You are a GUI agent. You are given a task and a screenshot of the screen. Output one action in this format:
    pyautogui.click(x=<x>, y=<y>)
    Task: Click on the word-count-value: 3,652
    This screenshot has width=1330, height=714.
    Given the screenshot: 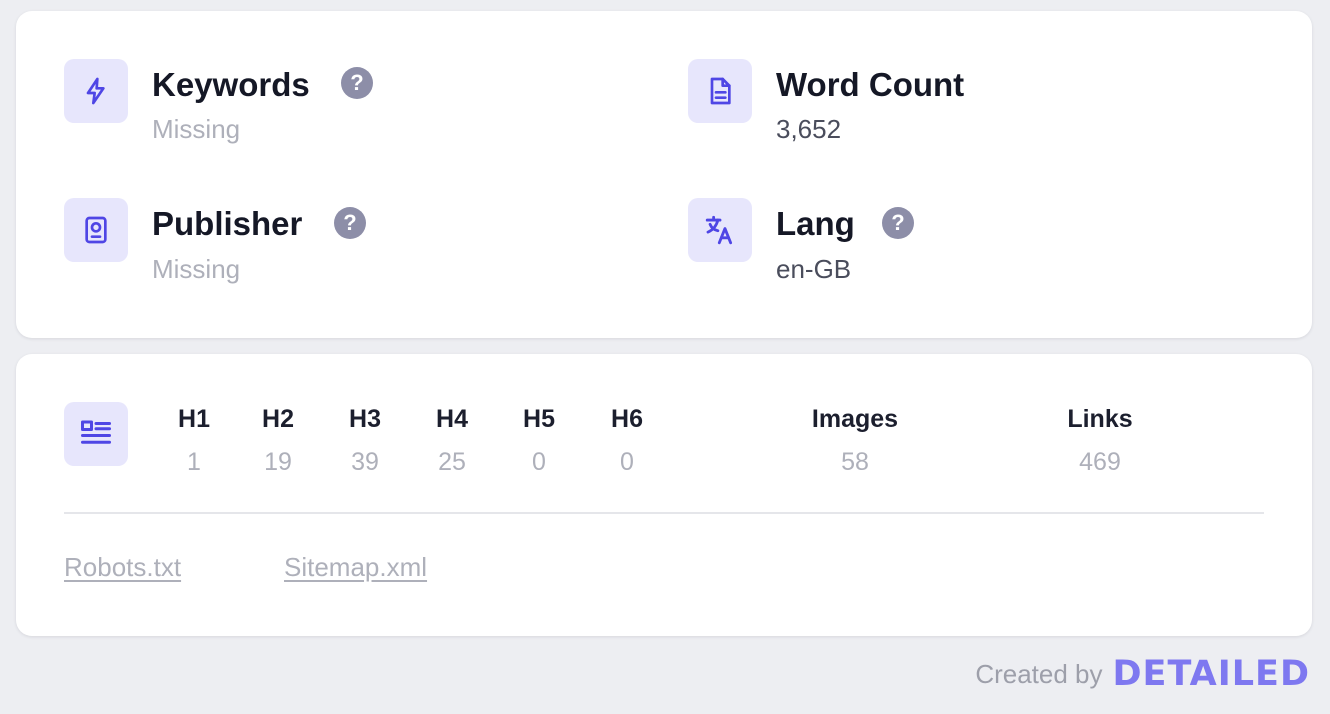 What is the action you would take?
    pyautogui.click(x=809, y=129)
    